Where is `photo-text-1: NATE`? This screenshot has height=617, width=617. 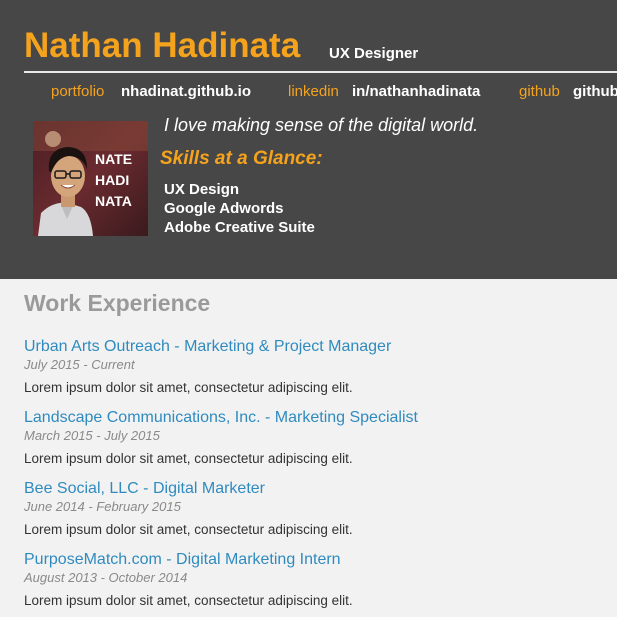
photo-text-1: NATE is located at coordinates (113, 159).